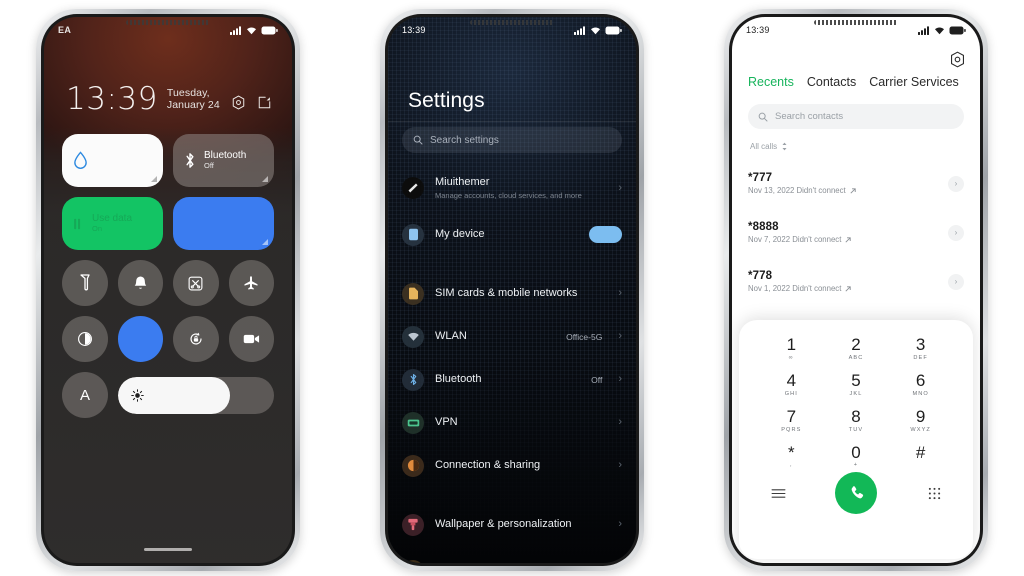 The height and width of the screenshot is (576, 1024). What do you see at coordinates (791, 384) in the screenshot?
I see `dialpad-key-4: 4 GHI` at bounding box center [791, 384].